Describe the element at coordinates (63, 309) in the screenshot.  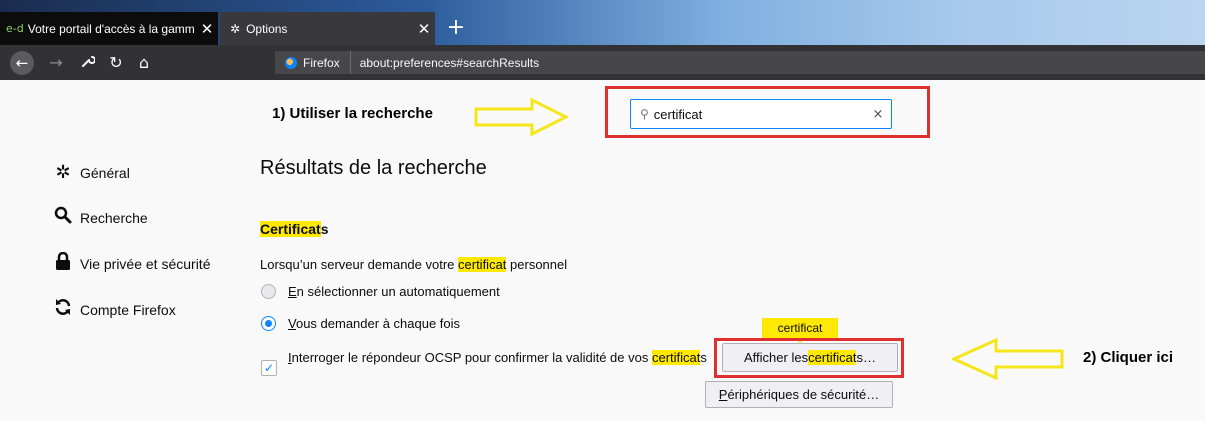
I see `sync-icon` at that location.